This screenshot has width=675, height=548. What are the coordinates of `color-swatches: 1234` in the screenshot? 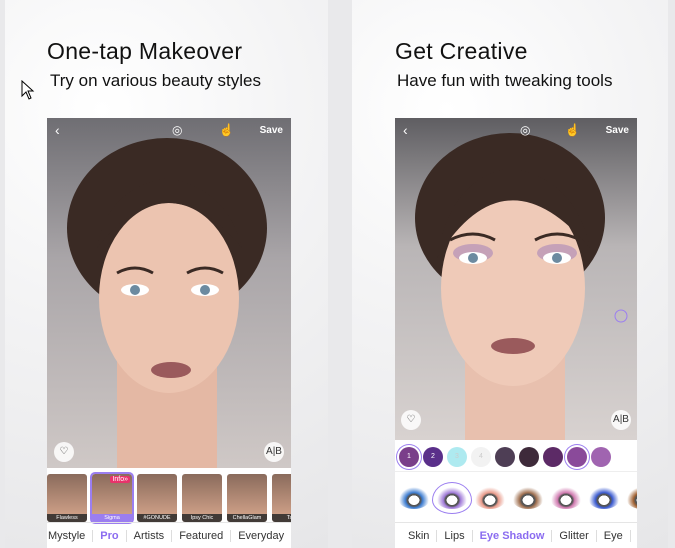 It's located at (516, 457).